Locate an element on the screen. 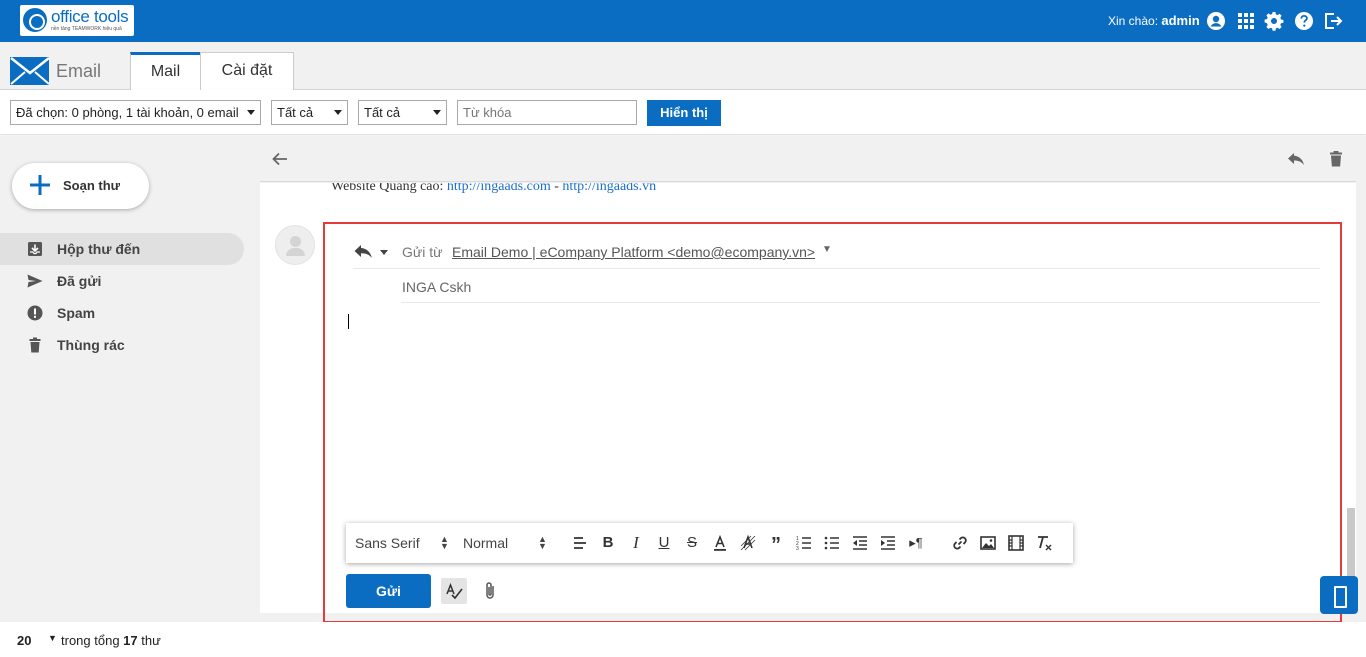 The width and height of the screenshot is (1366, 657). pagination-footer: 20 ▼ trong tổng 17 thư is located at coordinates (683, 639).